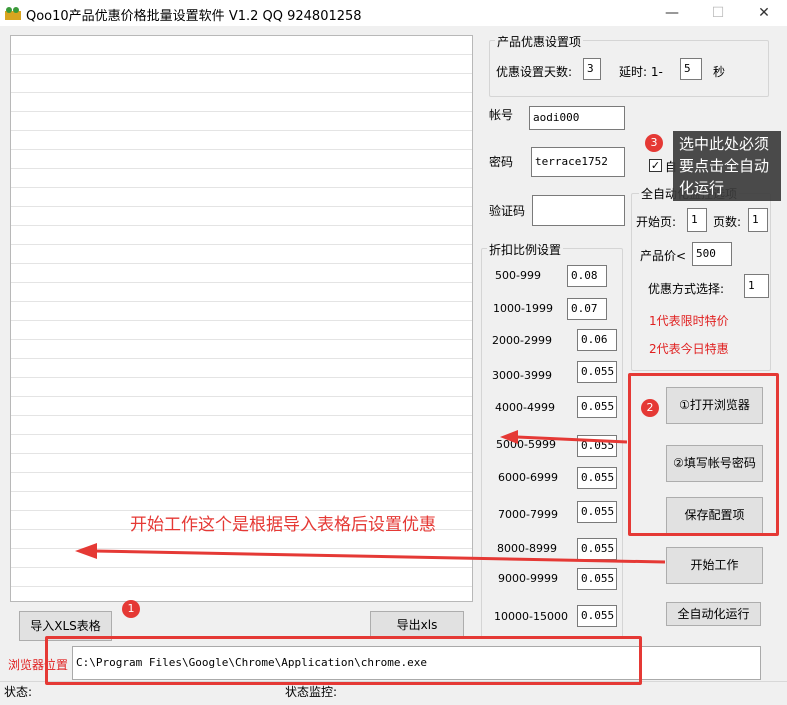  Describe the element at coordinates (758, 220) in the screenshot. I see `page-count-input: 1` at that location.